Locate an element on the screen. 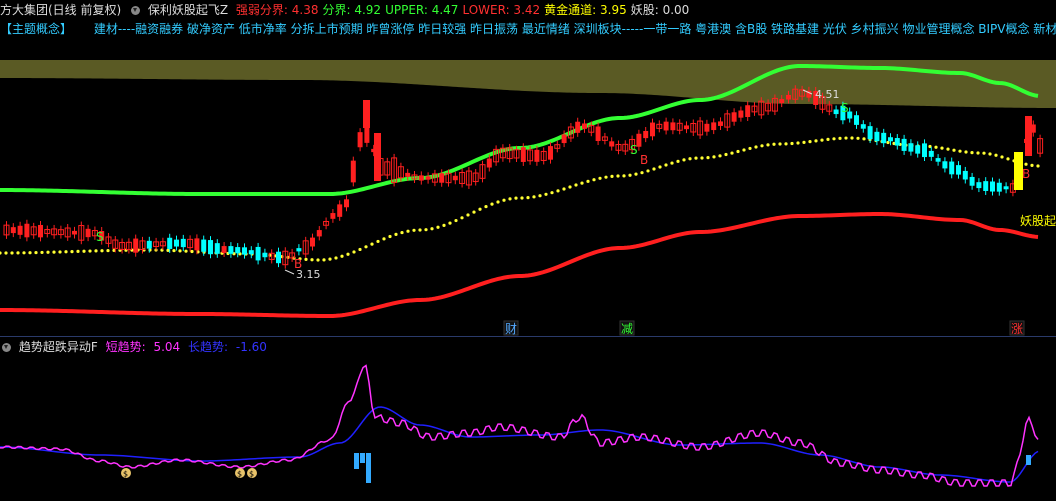 The image size is (1056, 501). concepts-title: 【主题概念】 is located at coordinates (36, 29).